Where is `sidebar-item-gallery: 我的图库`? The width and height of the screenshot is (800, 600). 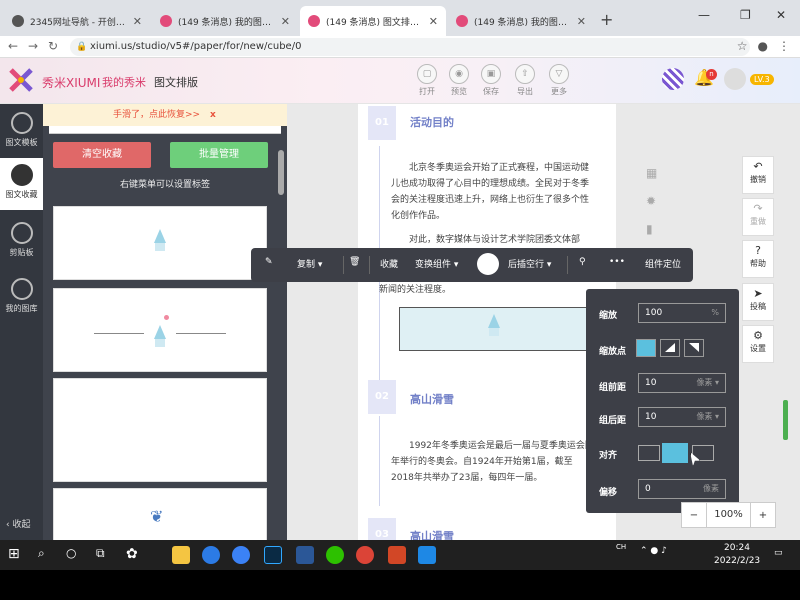
sidebar-item-gallery: 我的图库 is located at coordinates (21, 298).